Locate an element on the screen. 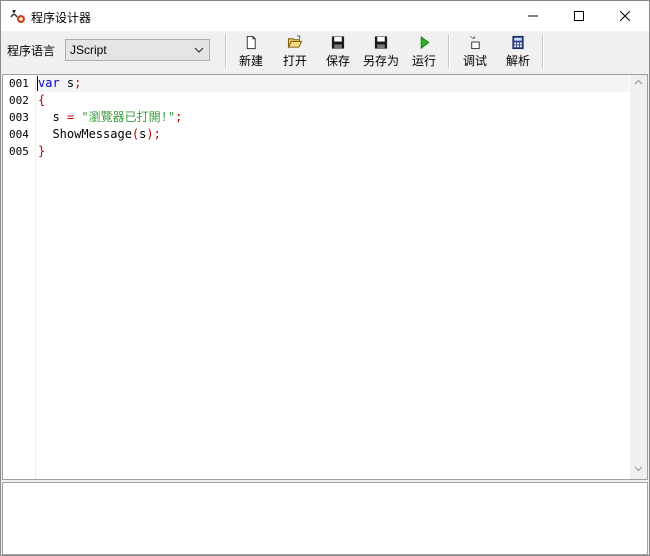 Image resolution: width=650 pixels, height=556 pixels. run-button-label: 运行 is located at coordinates (423, 61).